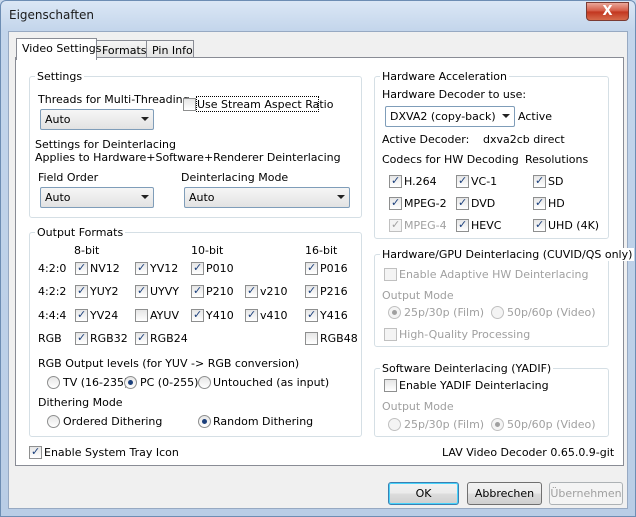 This screenshot has width=636, height=517. I want to click on threads-dropdown: Auto, so click(97, 119).